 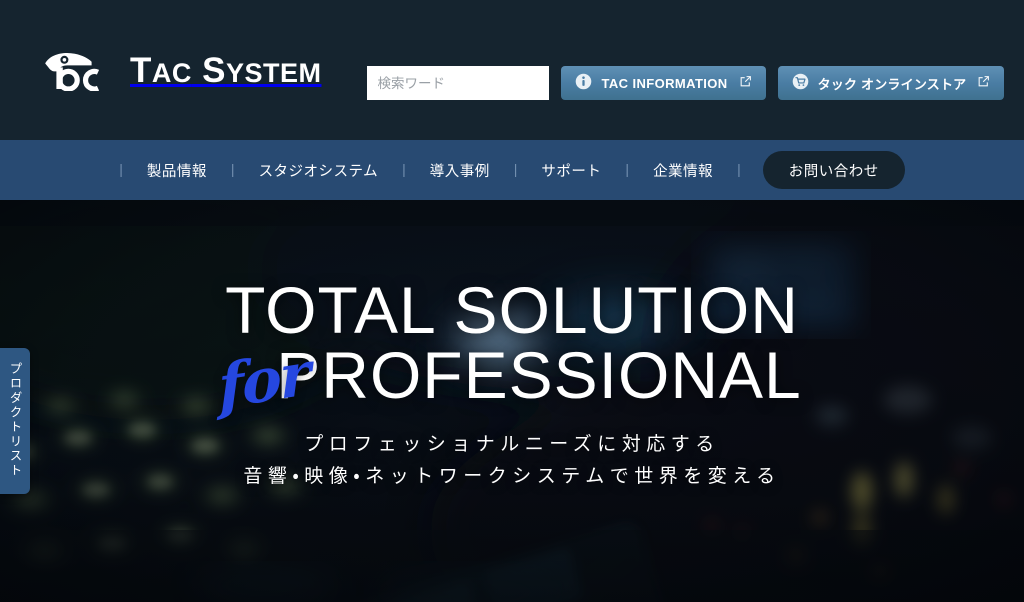 What do you see at coordinates (15, 421) in the screenshot?
I see `side-tab-product-list: プロダクトリスト` at bounding box center [15, 421].